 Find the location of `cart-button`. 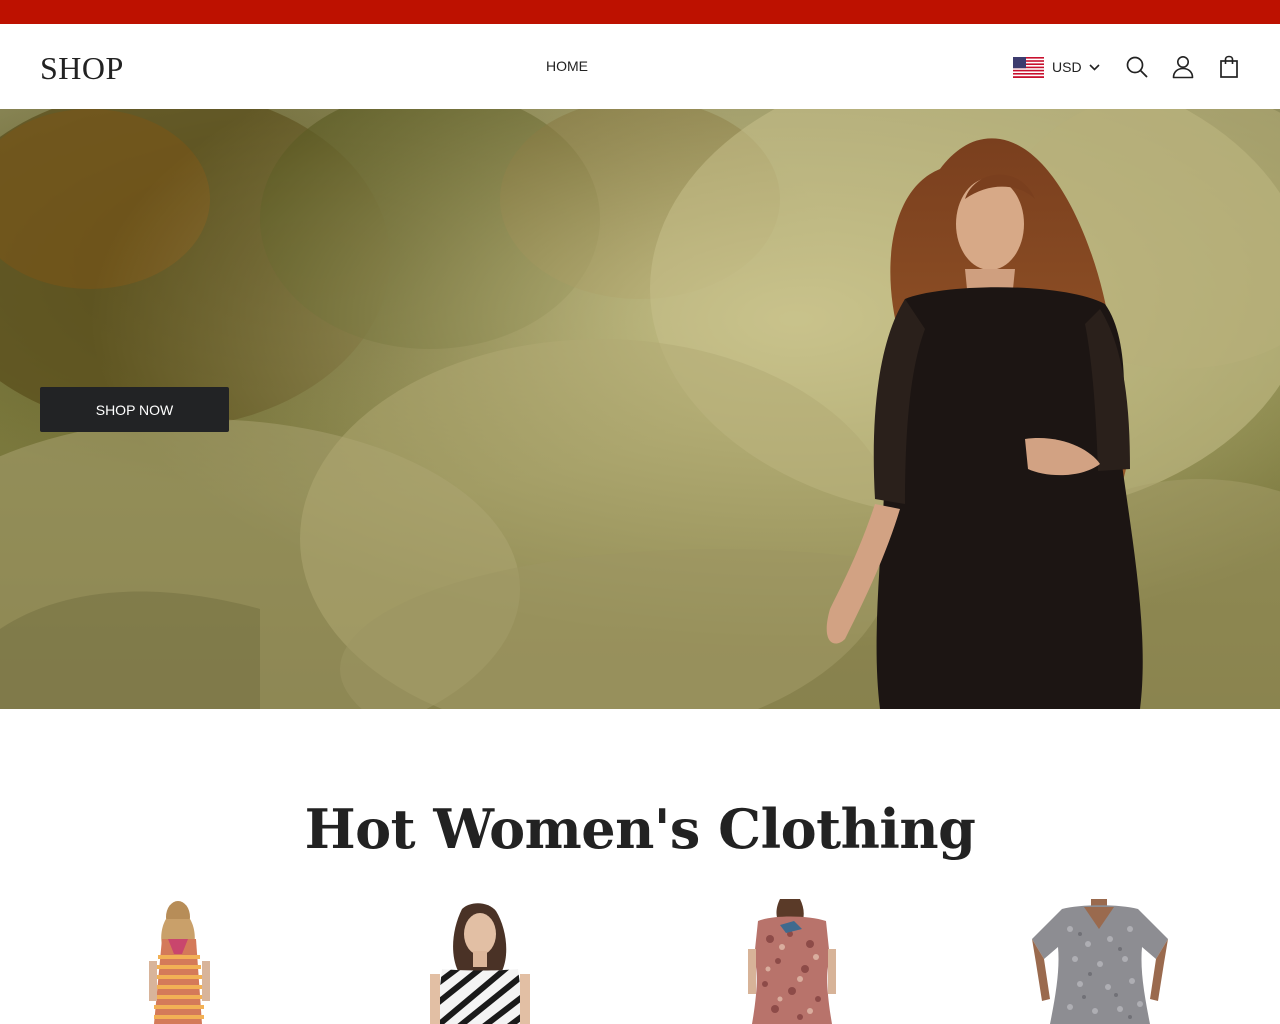

cart-button is located at coordinates (1229, 67).